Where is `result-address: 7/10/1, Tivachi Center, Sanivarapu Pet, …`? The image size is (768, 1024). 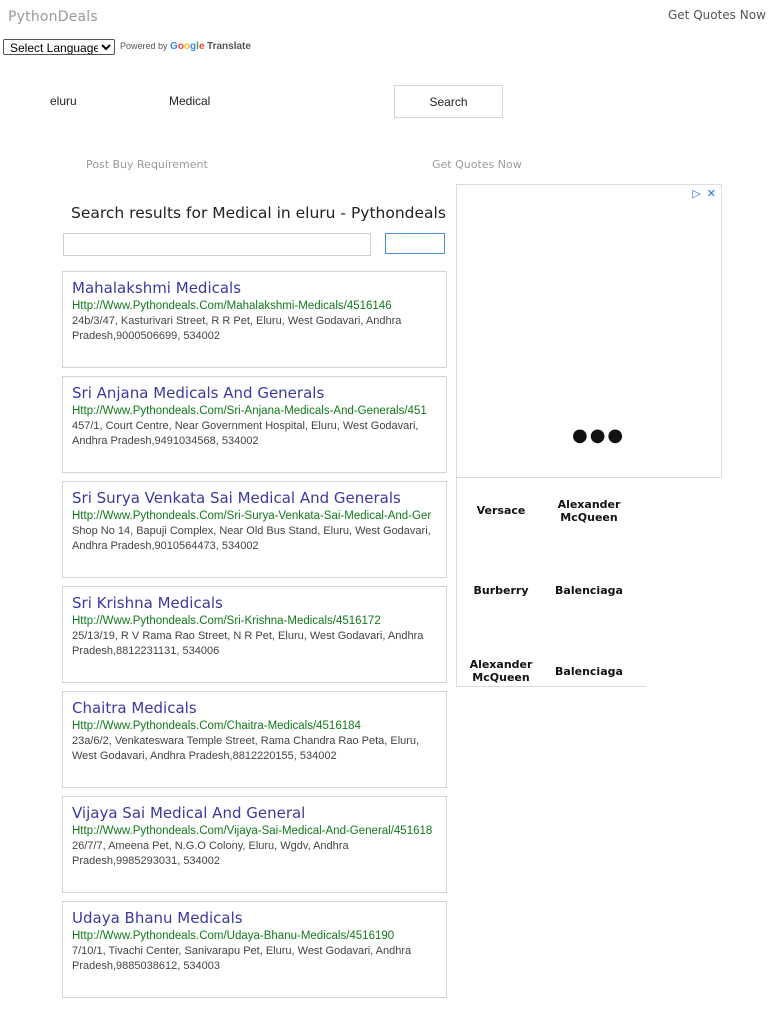
result-address: 7/10/1, Tivachi Center, Sanivarapu Pet, … is located at coordinates (242, 958).